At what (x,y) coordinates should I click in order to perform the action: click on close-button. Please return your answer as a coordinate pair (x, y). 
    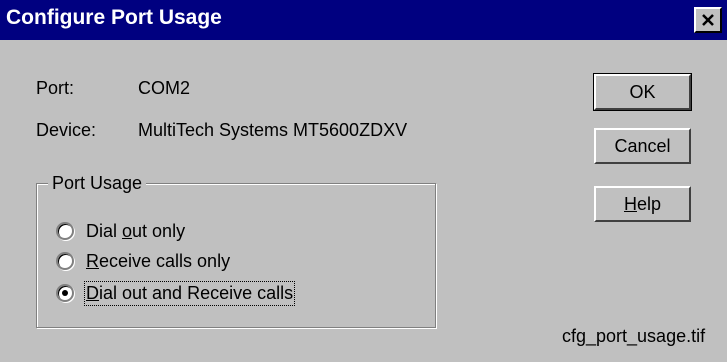
    Looking at the image, I should click on (708, 20).